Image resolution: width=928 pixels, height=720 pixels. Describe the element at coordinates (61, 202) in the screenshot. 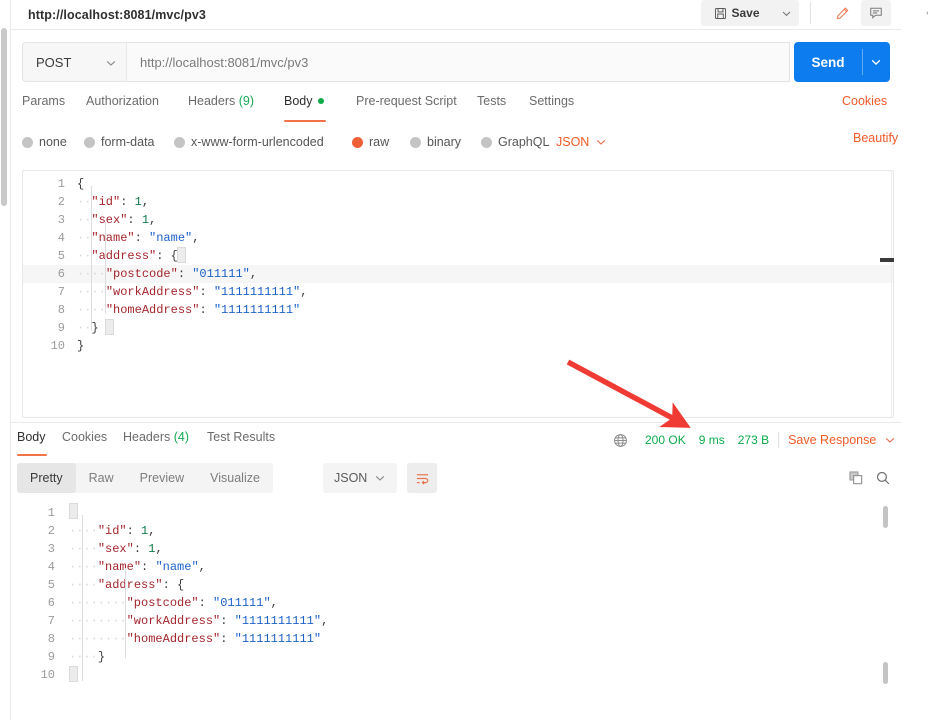

I see `line-number: 2` at that location.